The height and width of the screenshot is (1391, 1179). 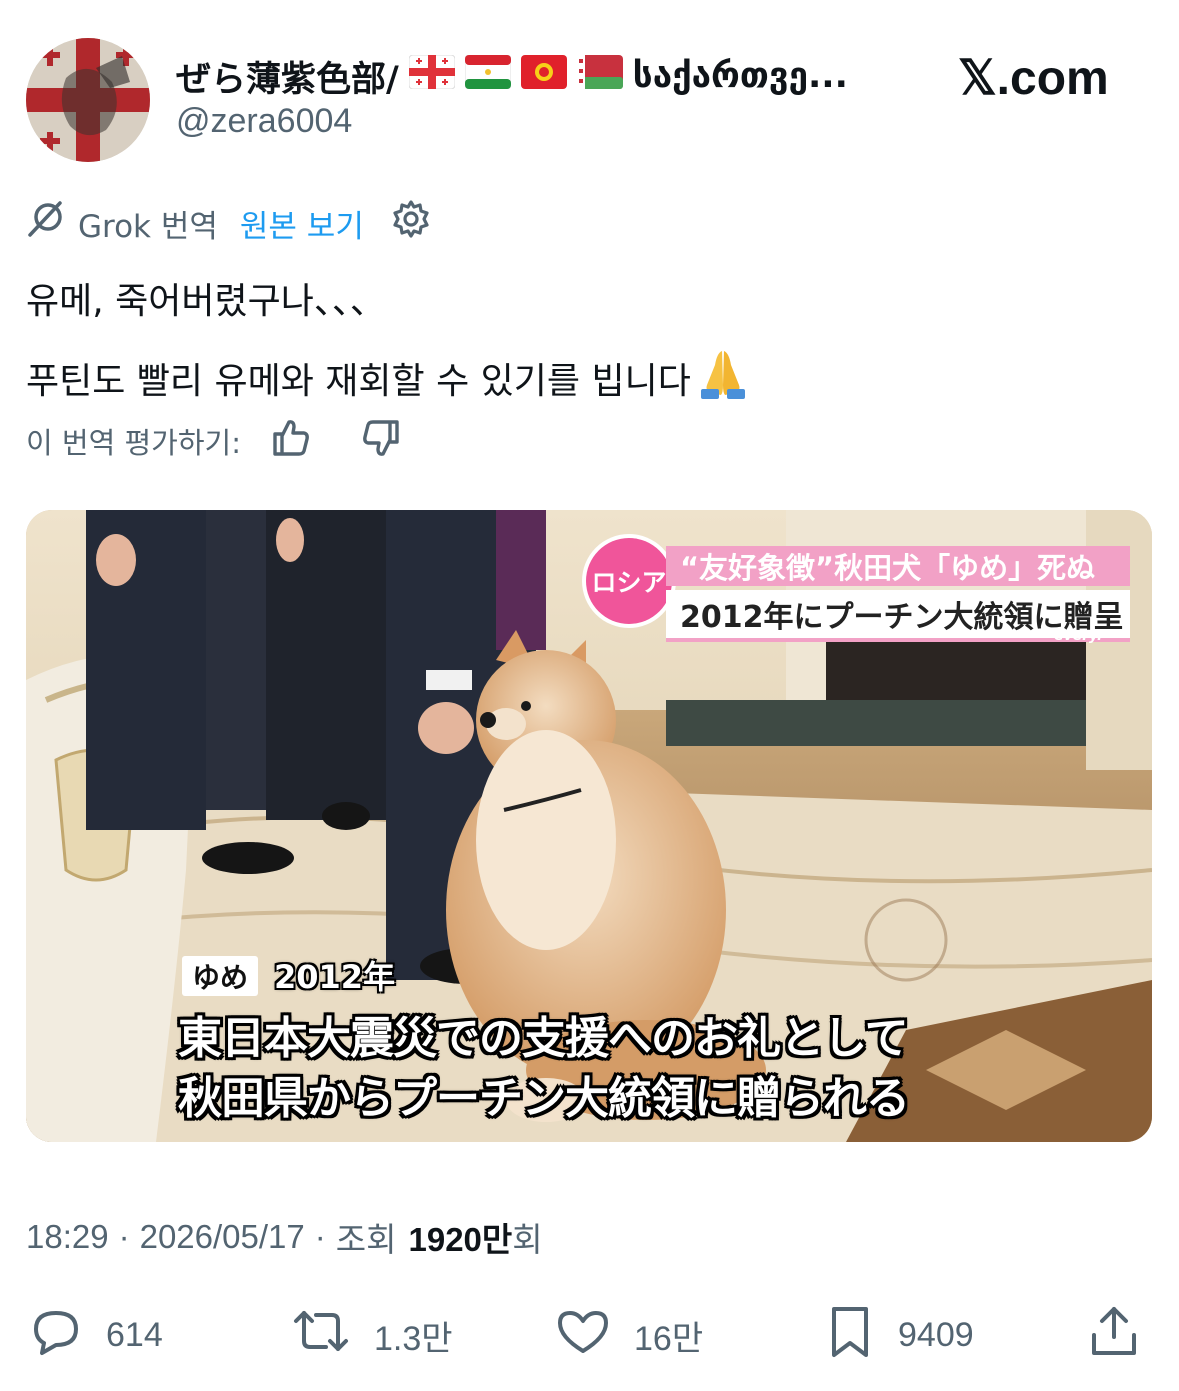 I want to click on avatar-image, so click(x=88, y=100).